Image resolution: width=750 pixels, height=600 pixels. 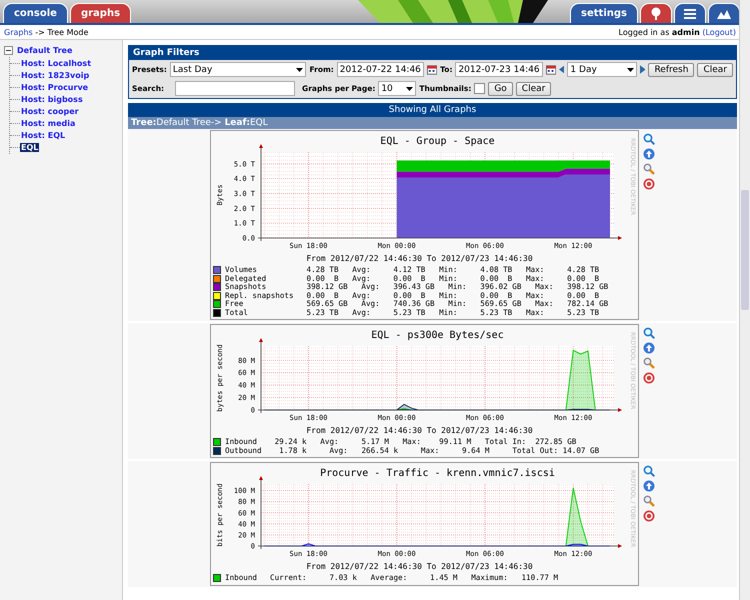 I want to click on to-field: 2012-07-23 14:46, so click(x=499, y=69).